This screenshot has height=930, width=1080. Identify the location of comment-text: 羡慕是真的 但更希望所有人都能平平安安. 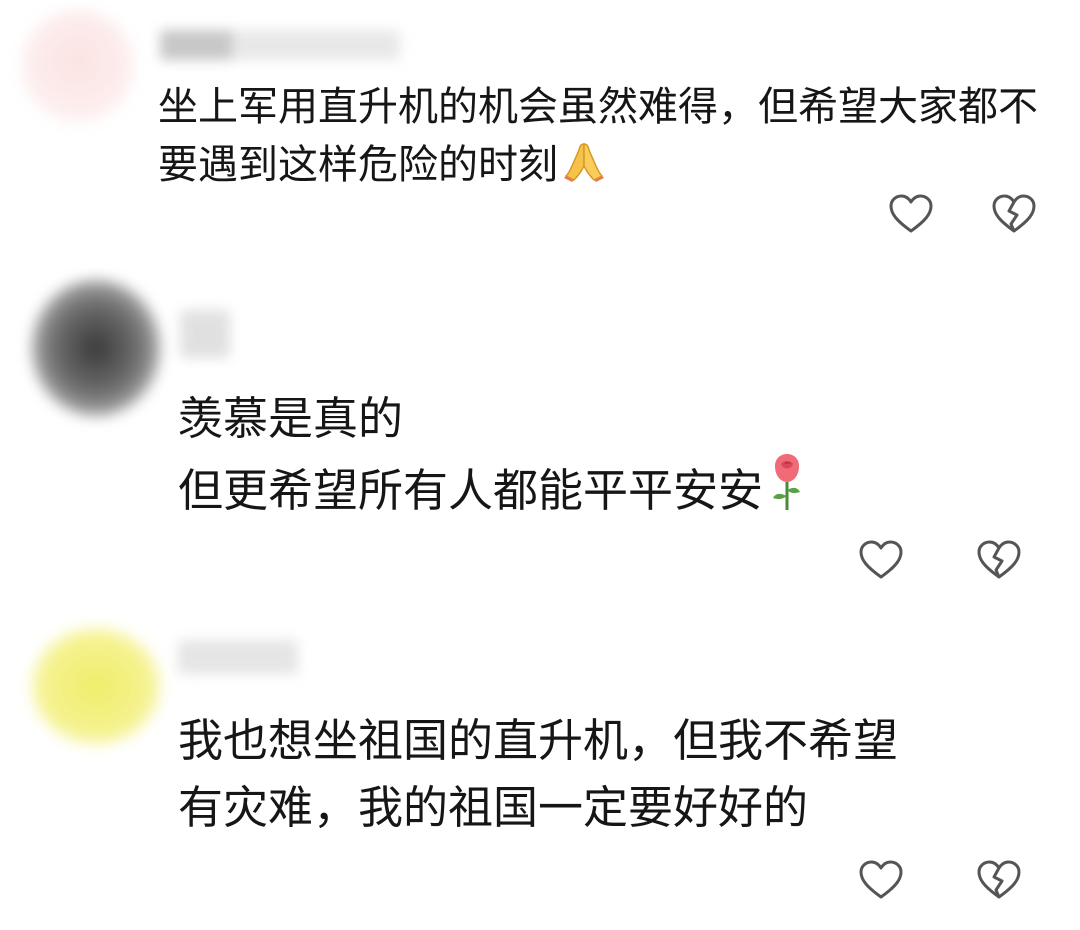
(493, 457).